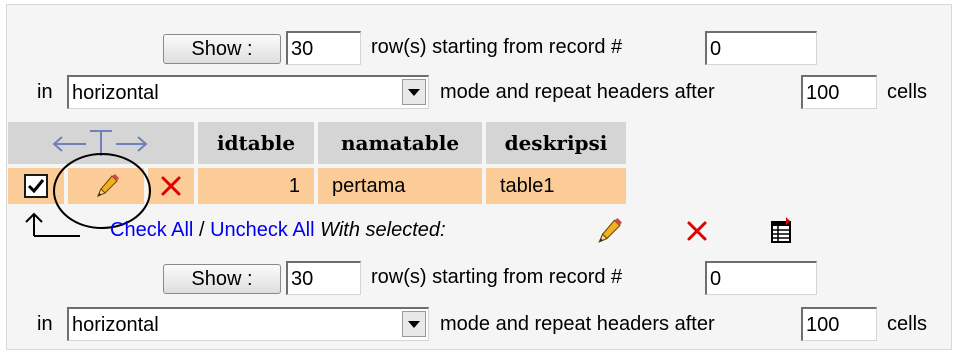  I want to click on column-header-namatable: namatable, so click(400, 143).